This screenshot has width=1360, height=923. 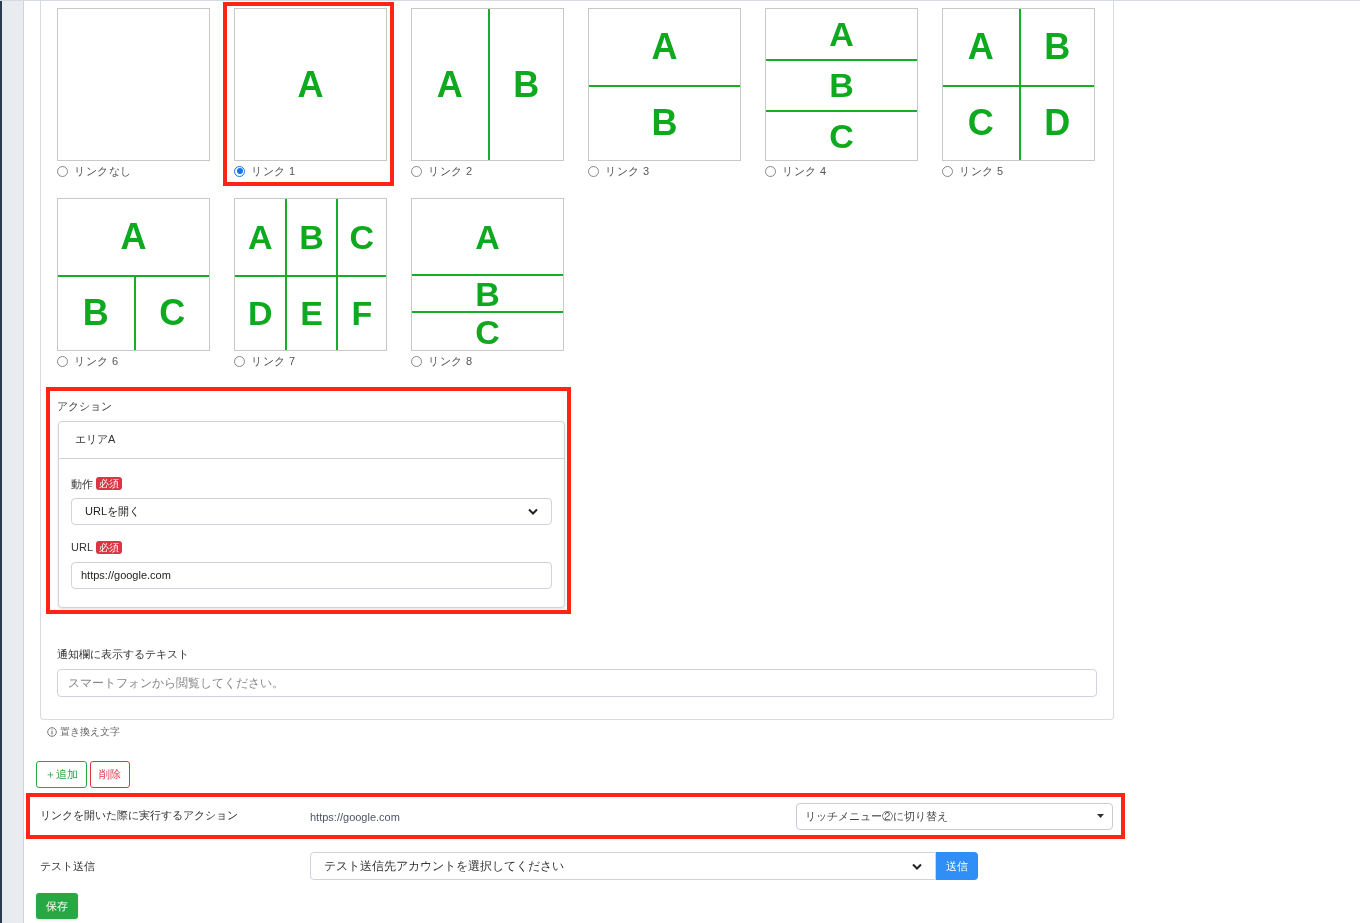 I want to click on card-title: エリアA, so click(x=311, y=440).